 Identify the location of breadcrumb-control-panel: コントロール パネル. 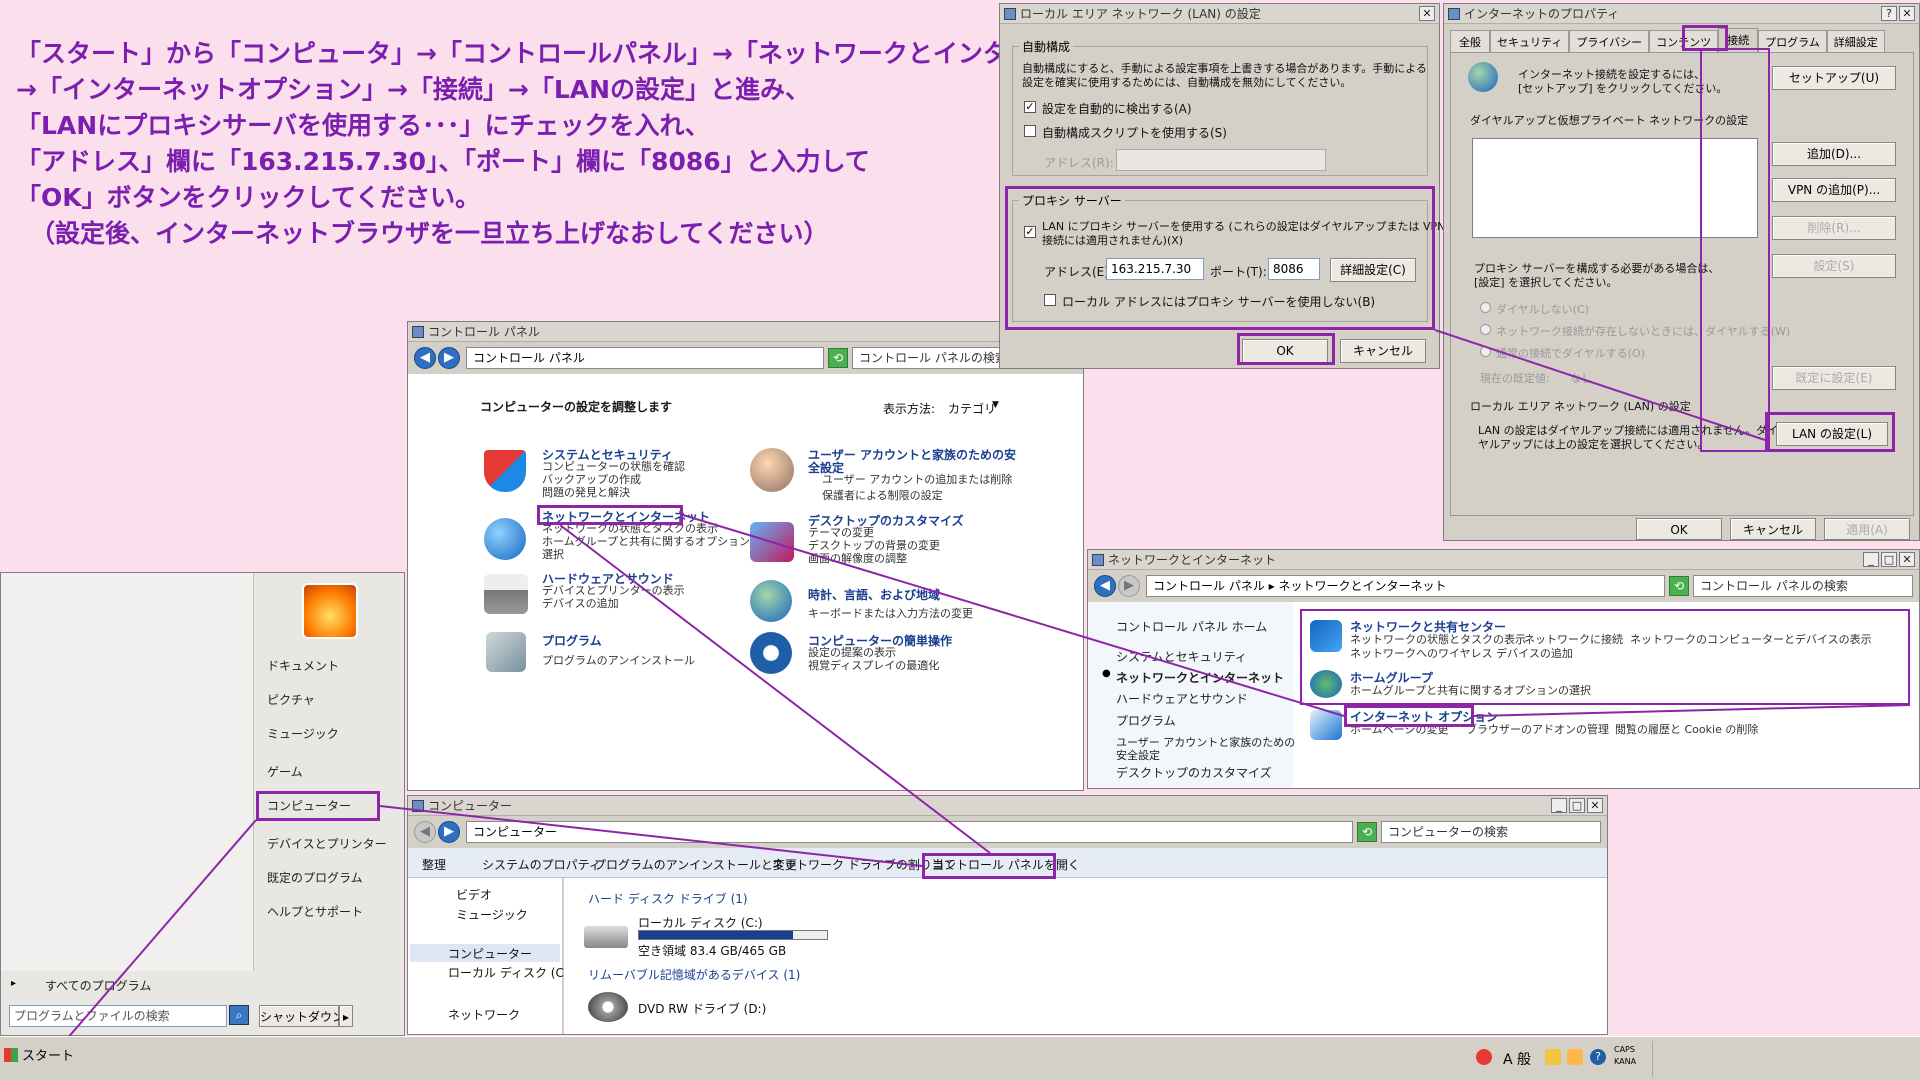
(1209, 586).